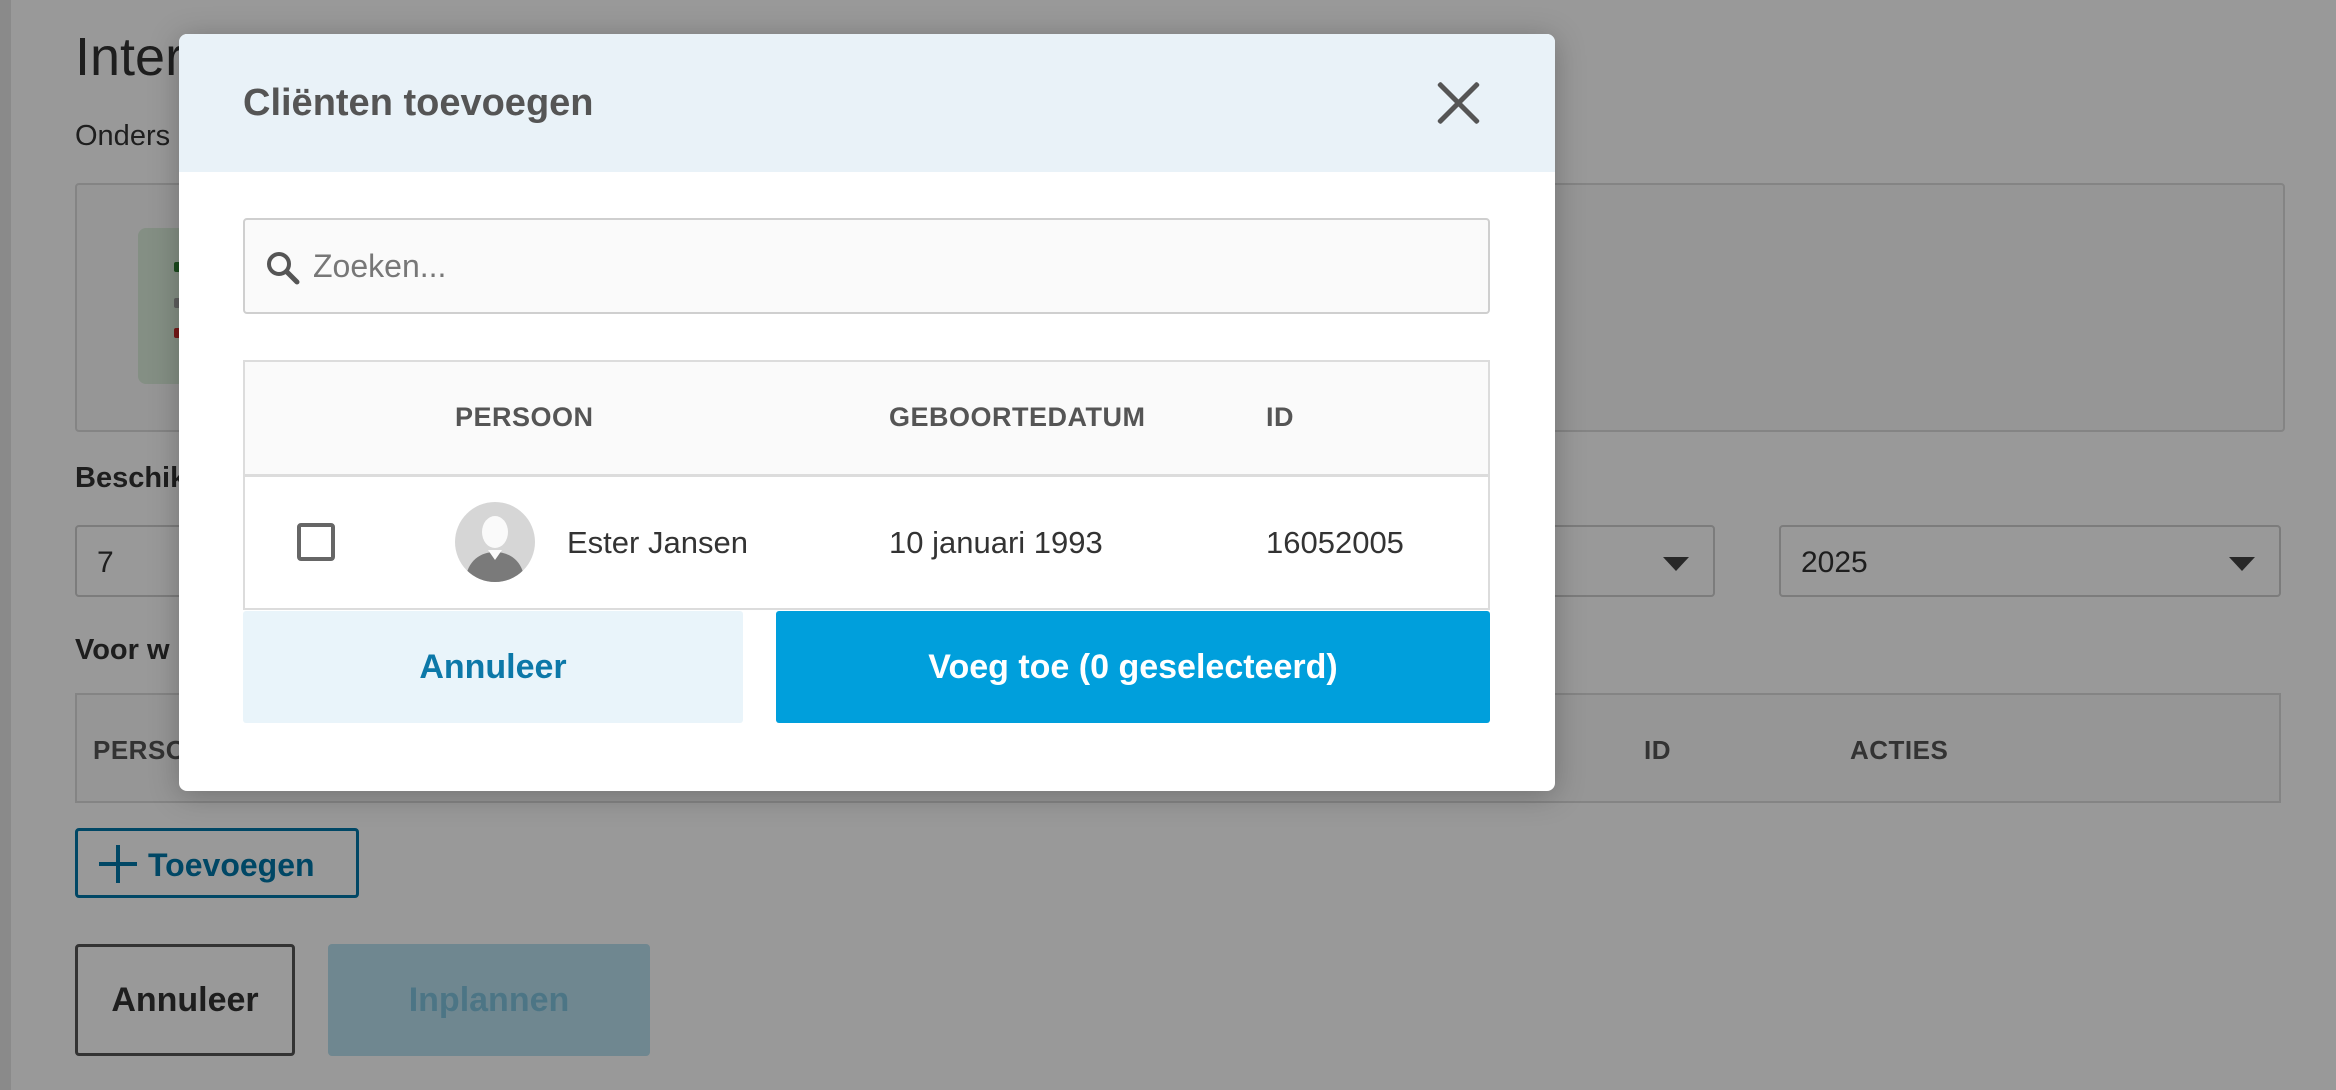 The image size is (2336, 1090). I want to click on row-checkbox, so click(316, 542).